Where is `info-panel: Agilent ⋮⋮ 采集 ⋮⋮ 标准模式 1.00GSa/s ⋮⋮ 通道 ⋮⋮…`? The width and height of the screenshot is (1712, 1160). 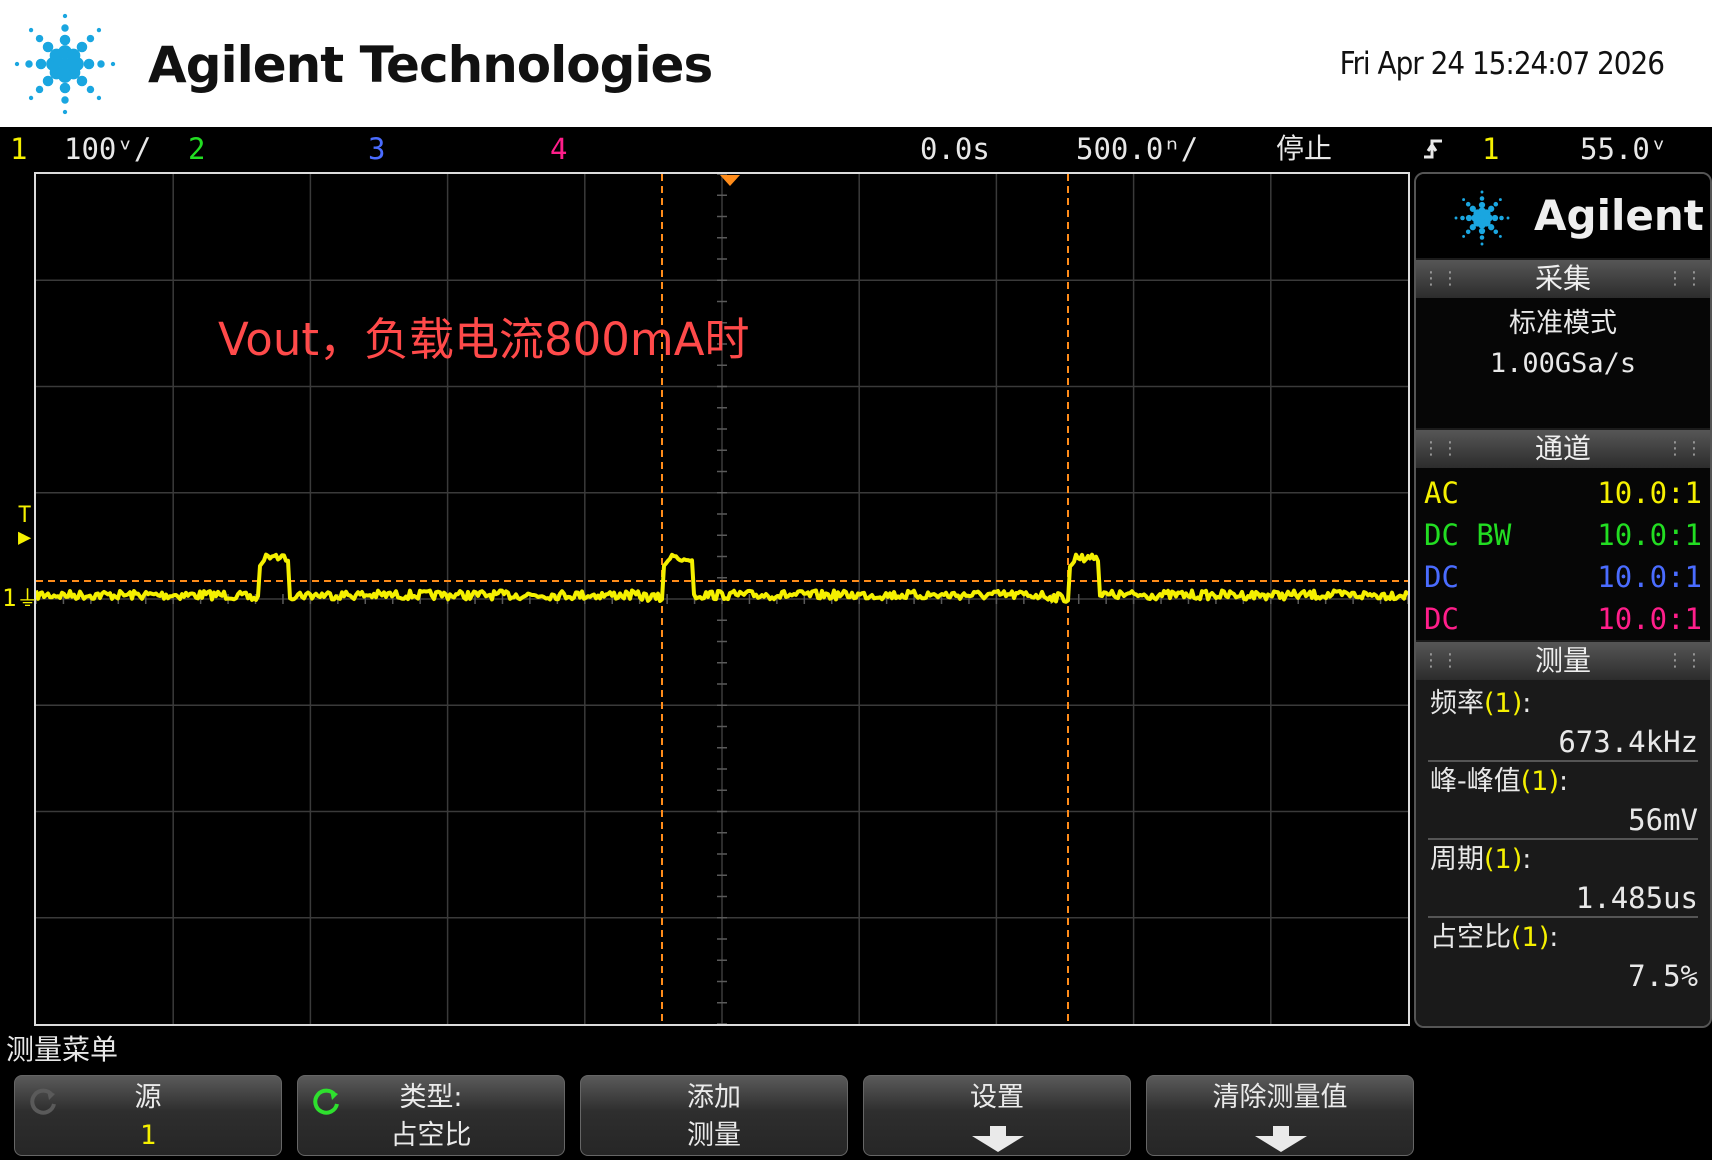
info-panel: Agilent ⋮⋮ 采集 ⋮⋮ 标准模式 1.00GSa/s ⋮⋮ 通道 ⋮⋮… is located at coordinates (1563, 600).